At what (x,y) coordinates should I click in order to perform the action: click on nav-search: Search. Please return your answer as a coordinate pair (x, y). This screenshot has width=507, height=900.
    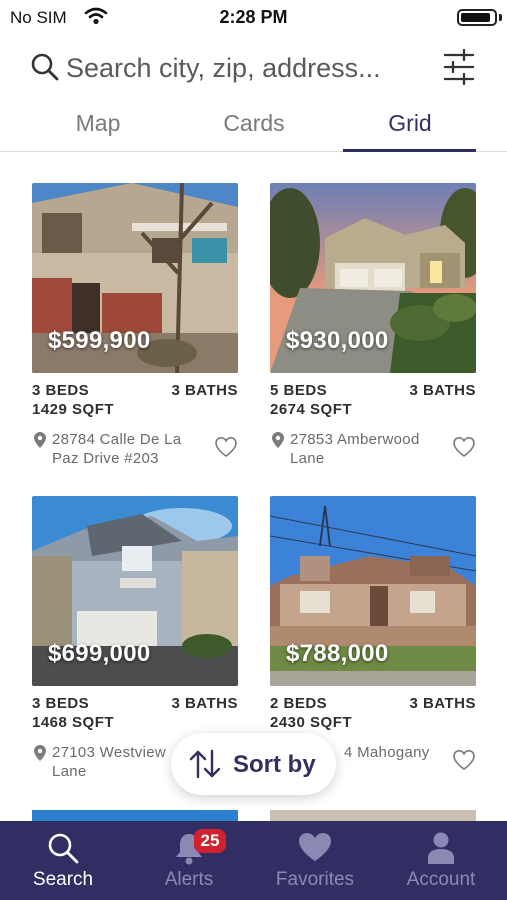
    Looking at the image, I should click on (63, 860).